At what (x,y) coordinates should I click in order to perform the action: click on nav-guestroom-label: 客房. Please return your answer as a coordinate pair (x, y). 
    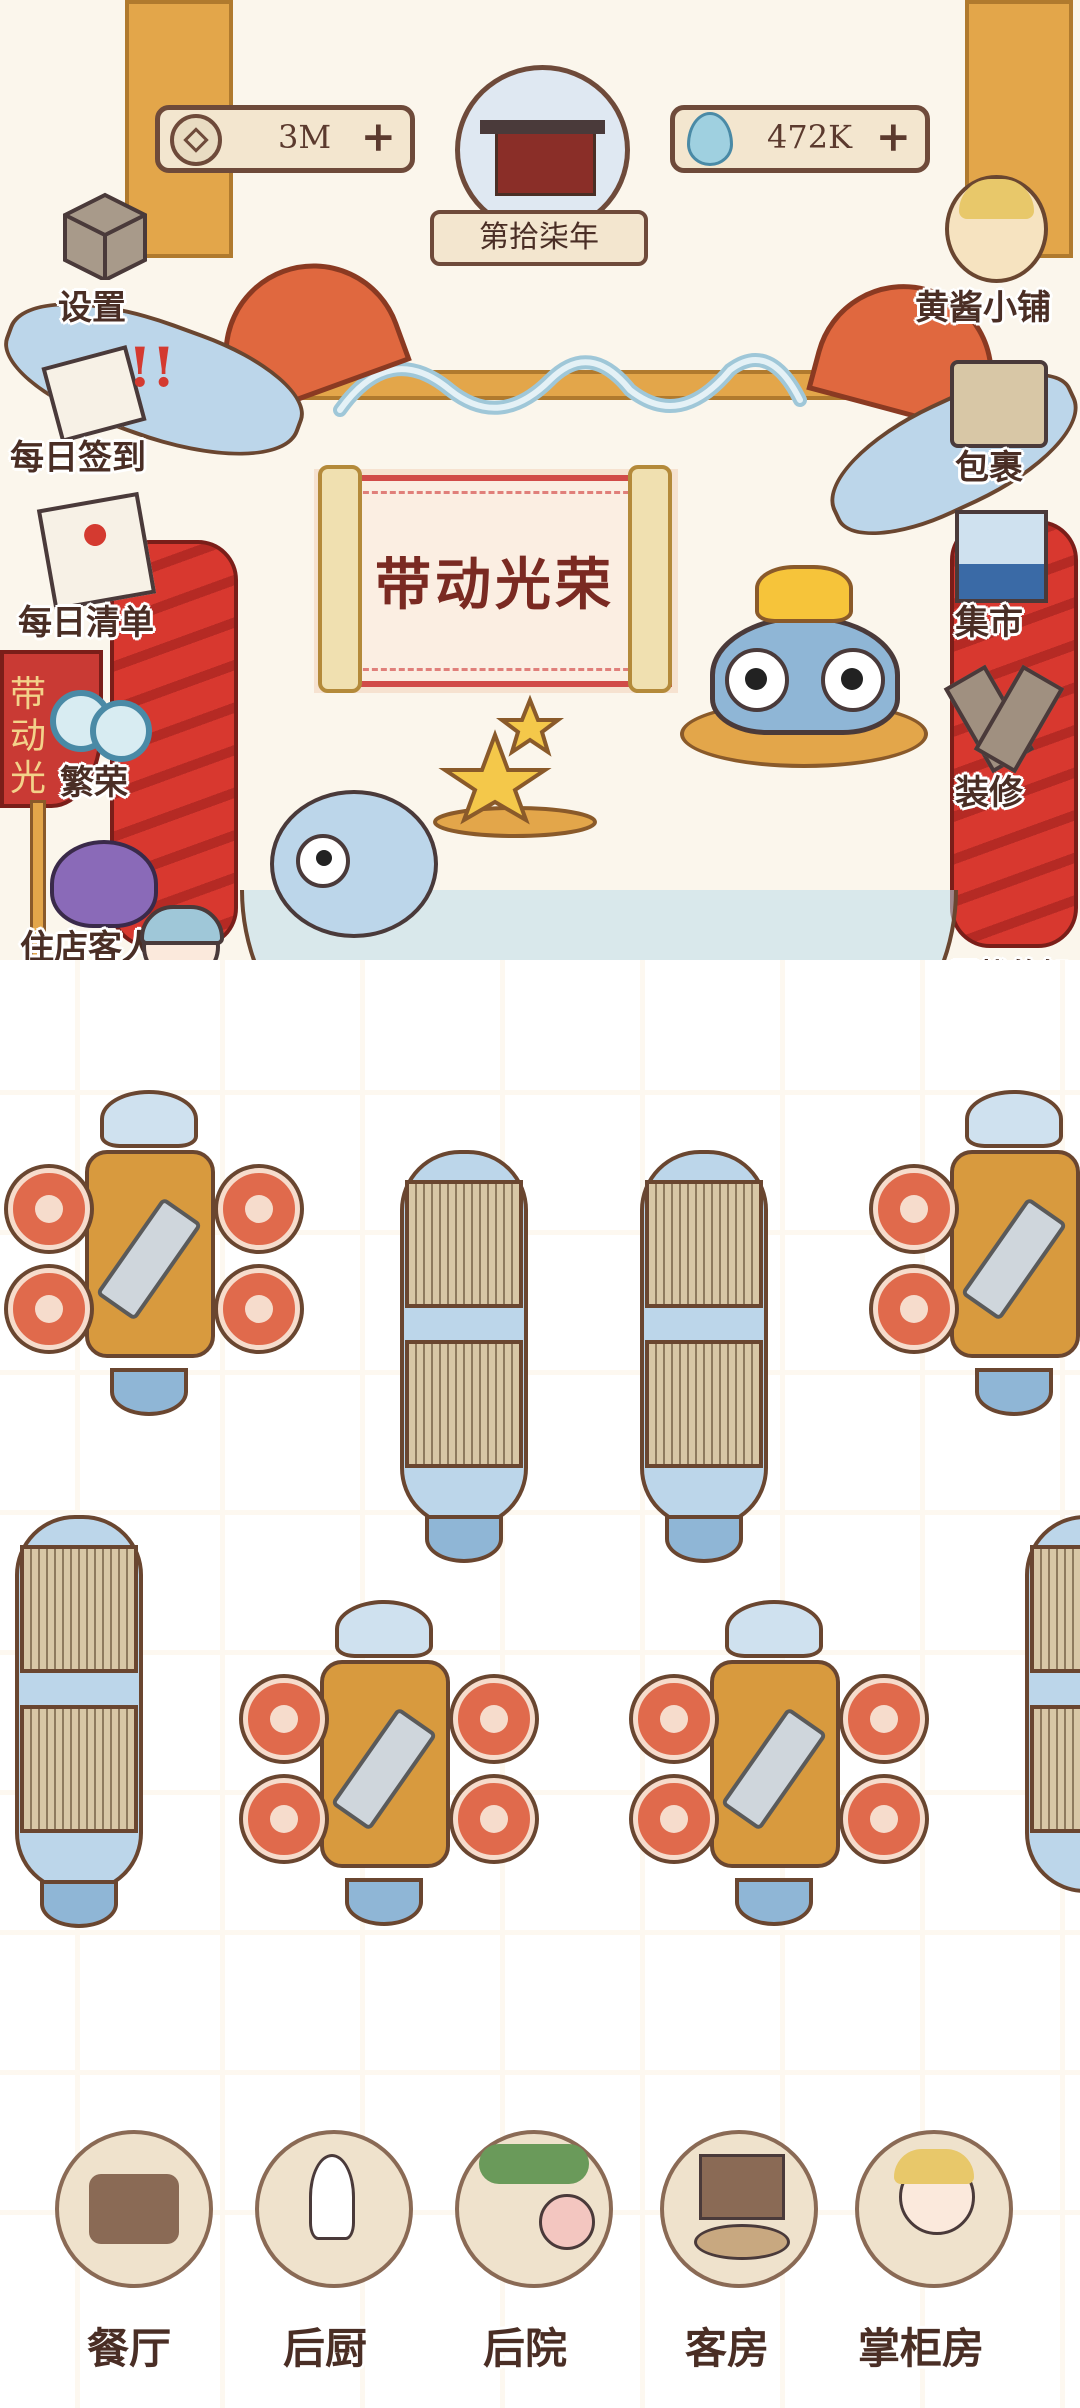
    Looking at the image, I should click on (727, 2348).